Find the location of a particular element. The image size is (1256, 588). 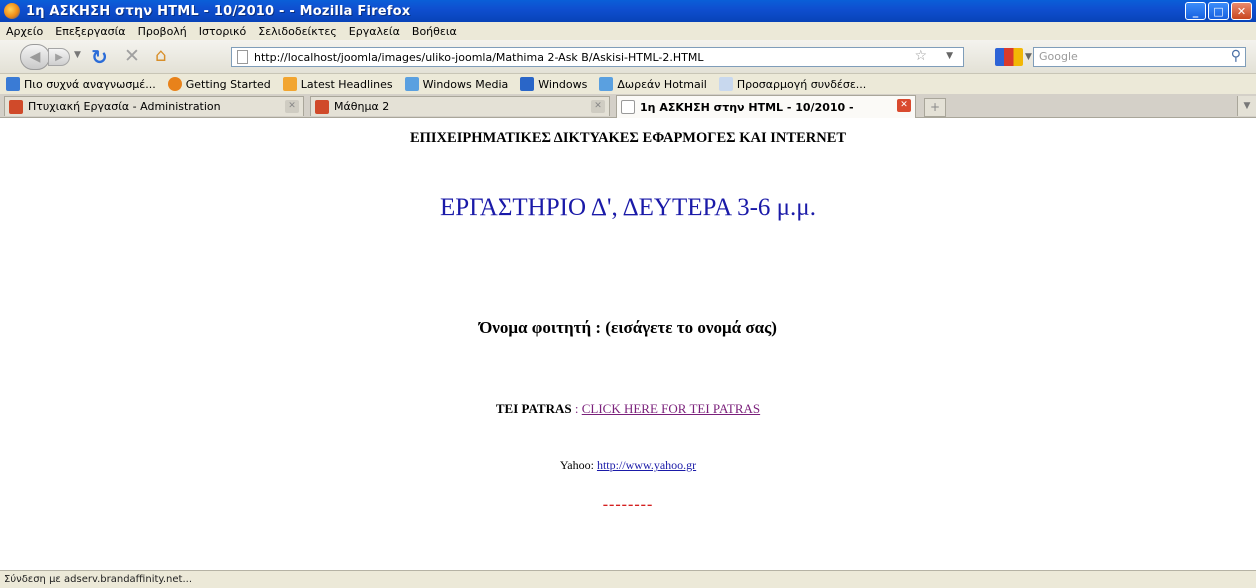

url-dropdown-icon: ▼ is located at coordinates (949, 56).